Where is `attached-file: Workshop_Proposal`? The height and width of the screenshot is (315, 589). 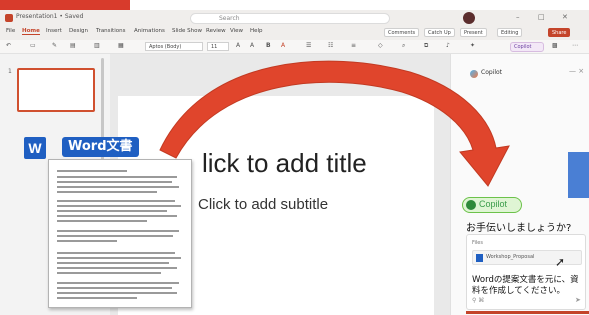
attached-file: Workshop_Proposal is located at coordinates (527, 257).